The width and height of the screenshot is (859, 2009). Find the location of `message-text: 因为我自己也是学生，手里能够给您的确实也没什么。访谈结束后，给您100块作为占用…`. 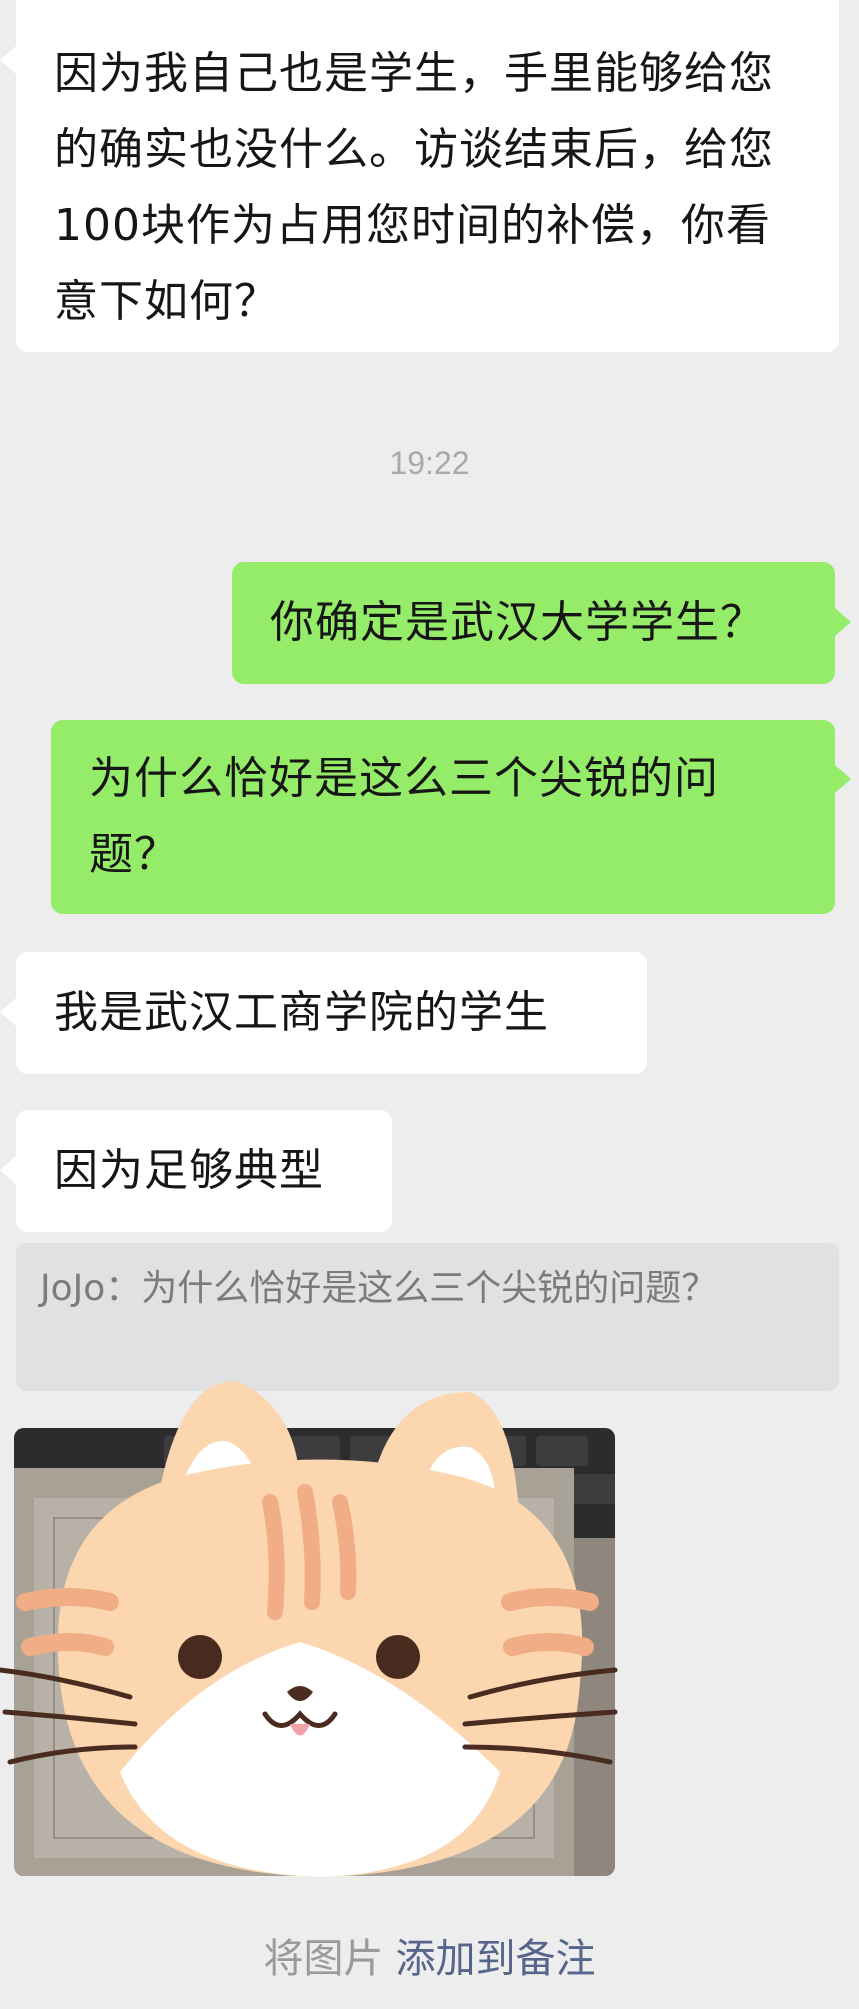

message-text: 因为我自己也是学生，手里能够给您的确实也没什么。访谈结束后，给您100块作为占用… is located at coordinates (414, 187).